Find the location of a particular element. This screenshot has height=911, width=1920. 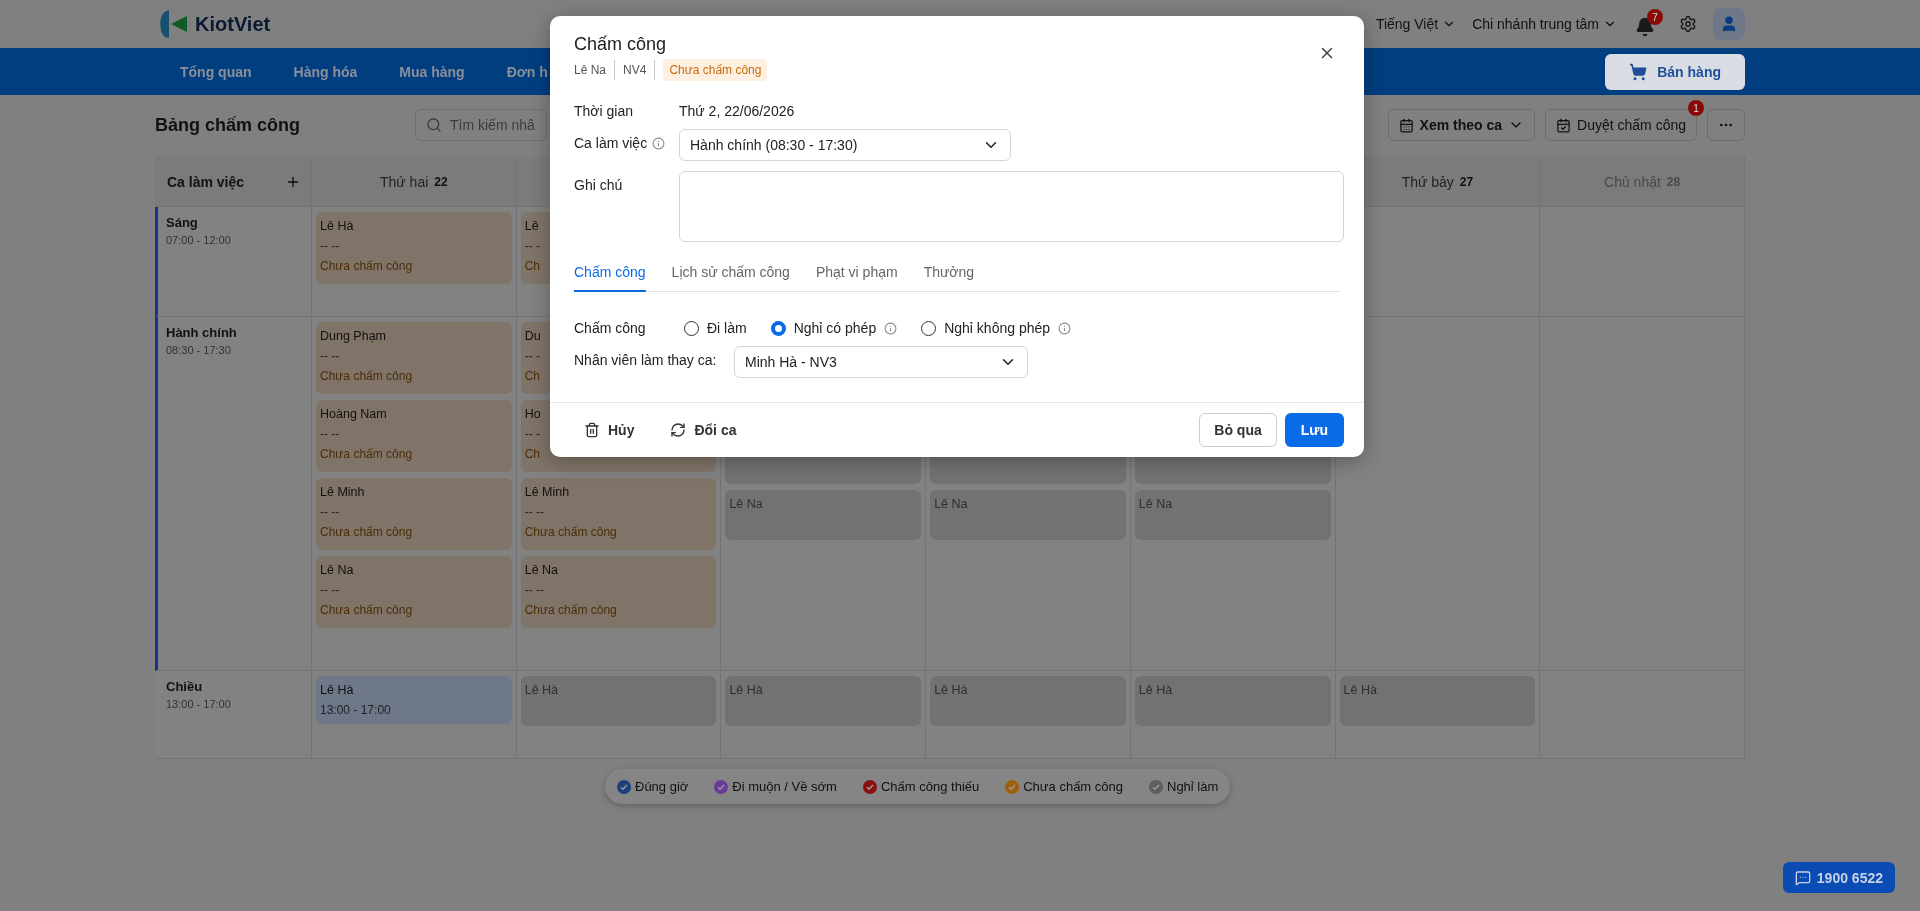

employee-name: Lê Minh is located at coordinates (547, 492).